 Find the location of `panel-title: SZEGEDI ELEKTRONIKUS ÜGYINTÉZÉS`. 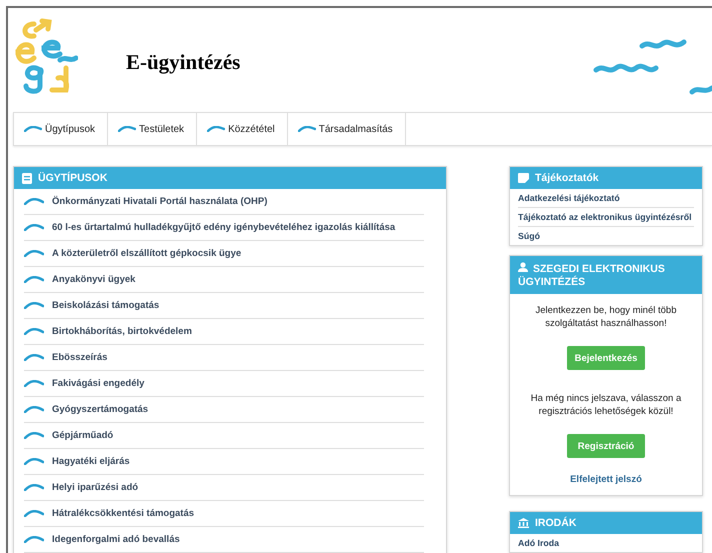

panel-title: SZEGEDI ELEKTRONIKUS ÜGYINTÉZÉS is located at coordinates (592, 275).